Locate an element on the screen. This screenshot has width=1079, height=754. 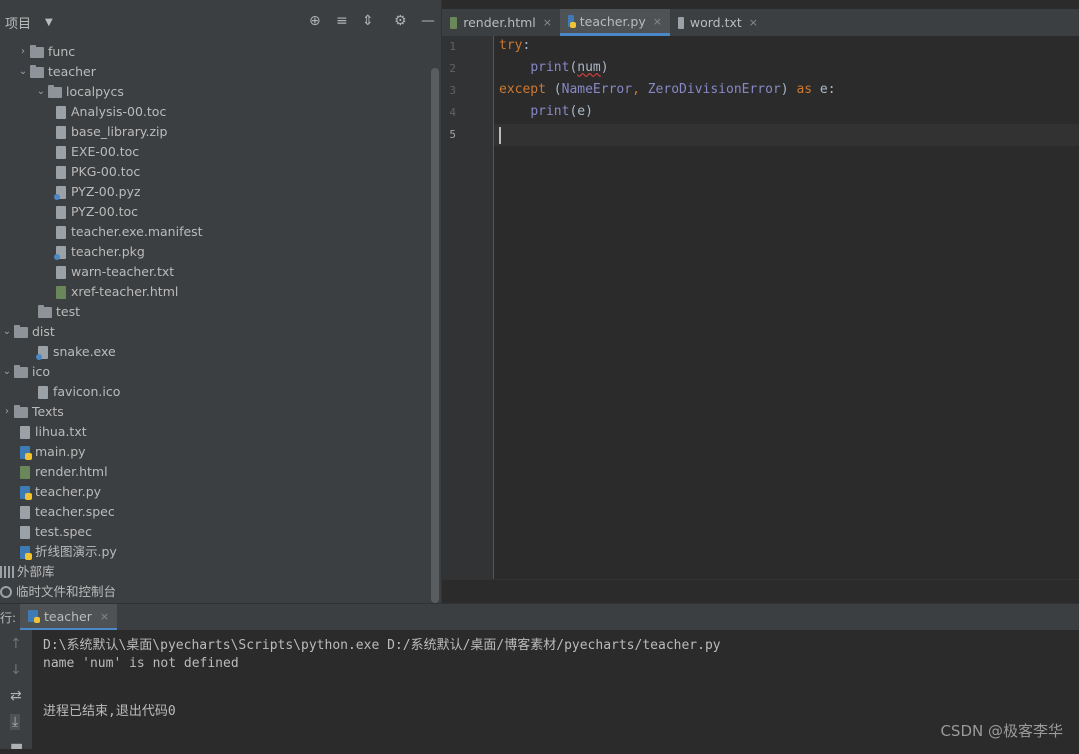
run-tool-header: 行: teacher × is located at coordinates (539, 617).